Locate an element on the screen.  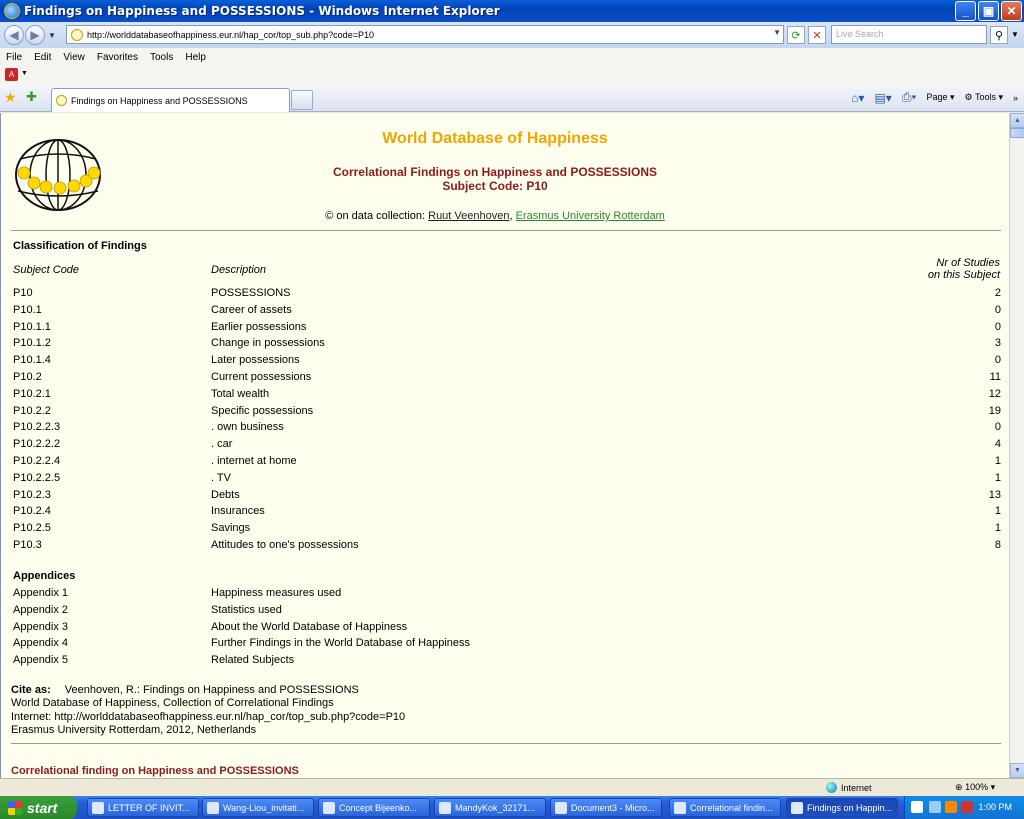
row-subject-code: P10.1 is located at coordinates (27, 310).